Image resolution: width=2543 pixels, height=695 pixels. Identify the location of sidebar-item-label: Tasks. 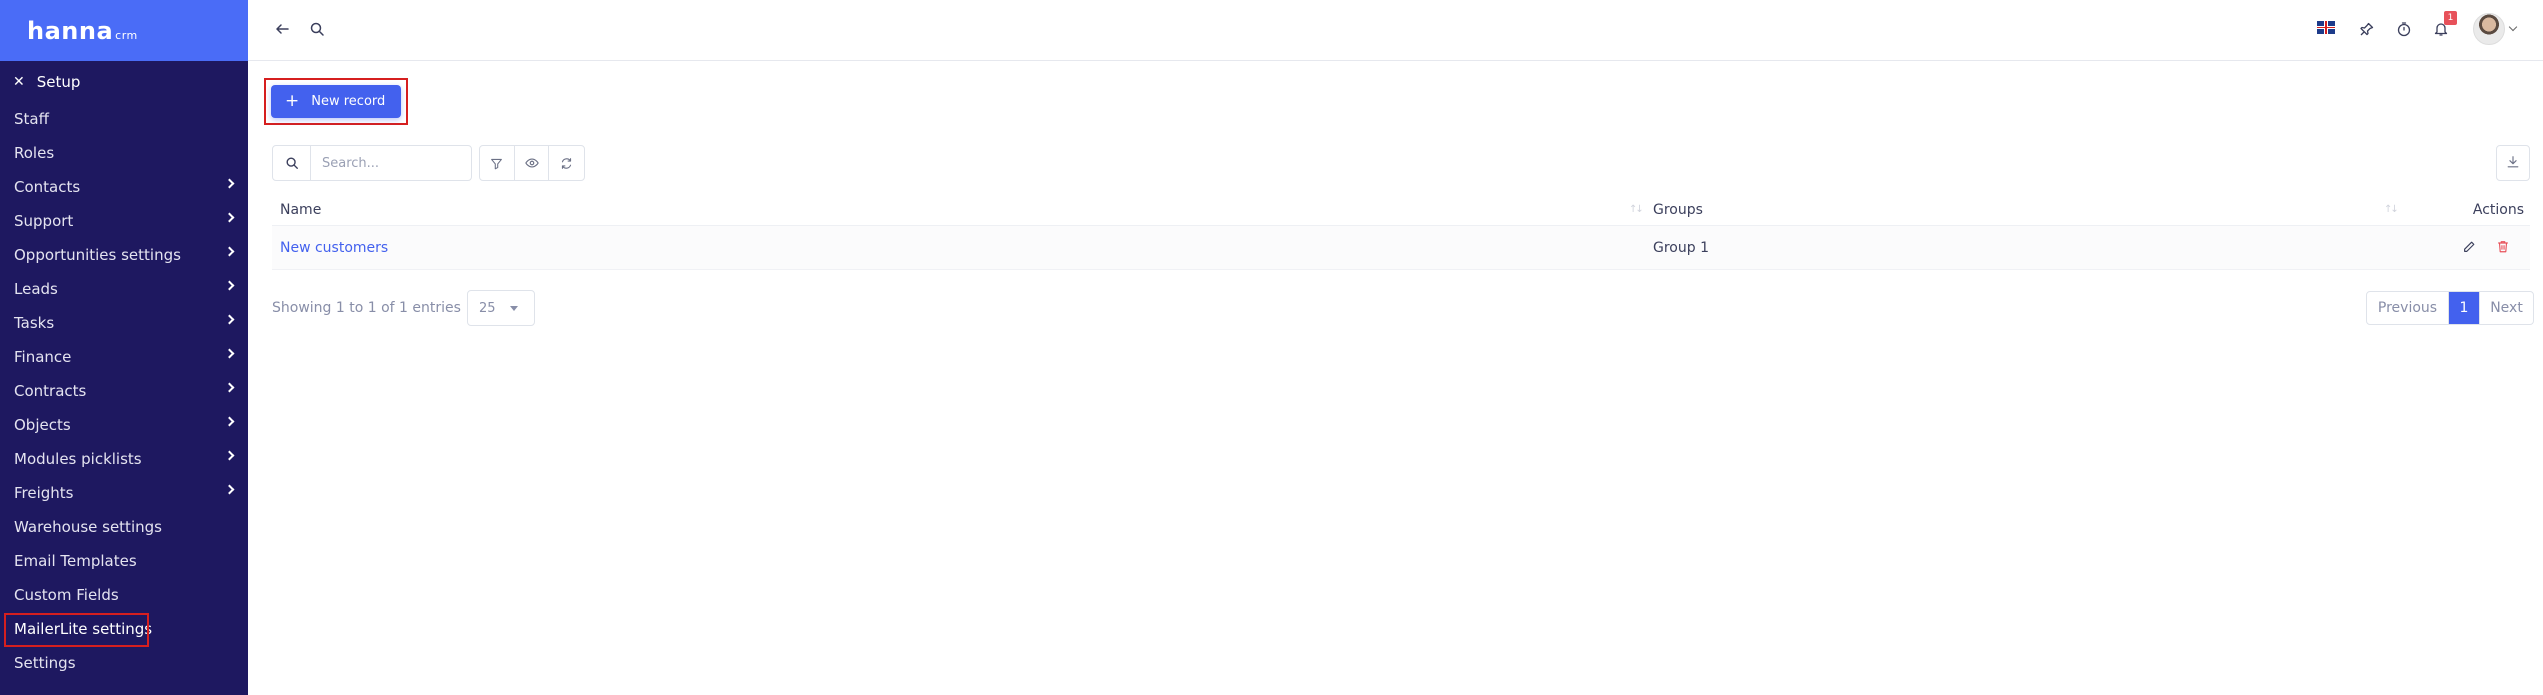
(34, 323).